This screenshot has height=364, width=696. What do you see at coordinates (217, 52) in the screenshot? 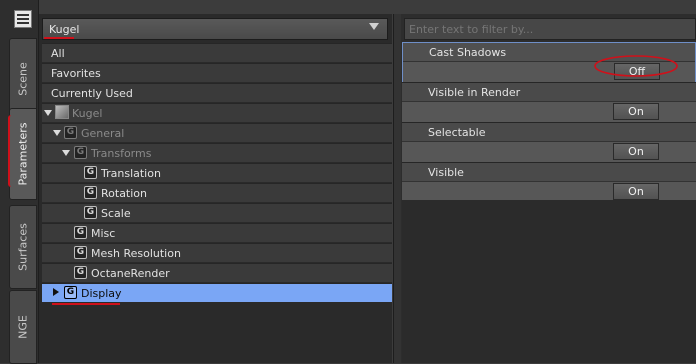
I see `list-item-all: All` at bounding box center [217, 52].